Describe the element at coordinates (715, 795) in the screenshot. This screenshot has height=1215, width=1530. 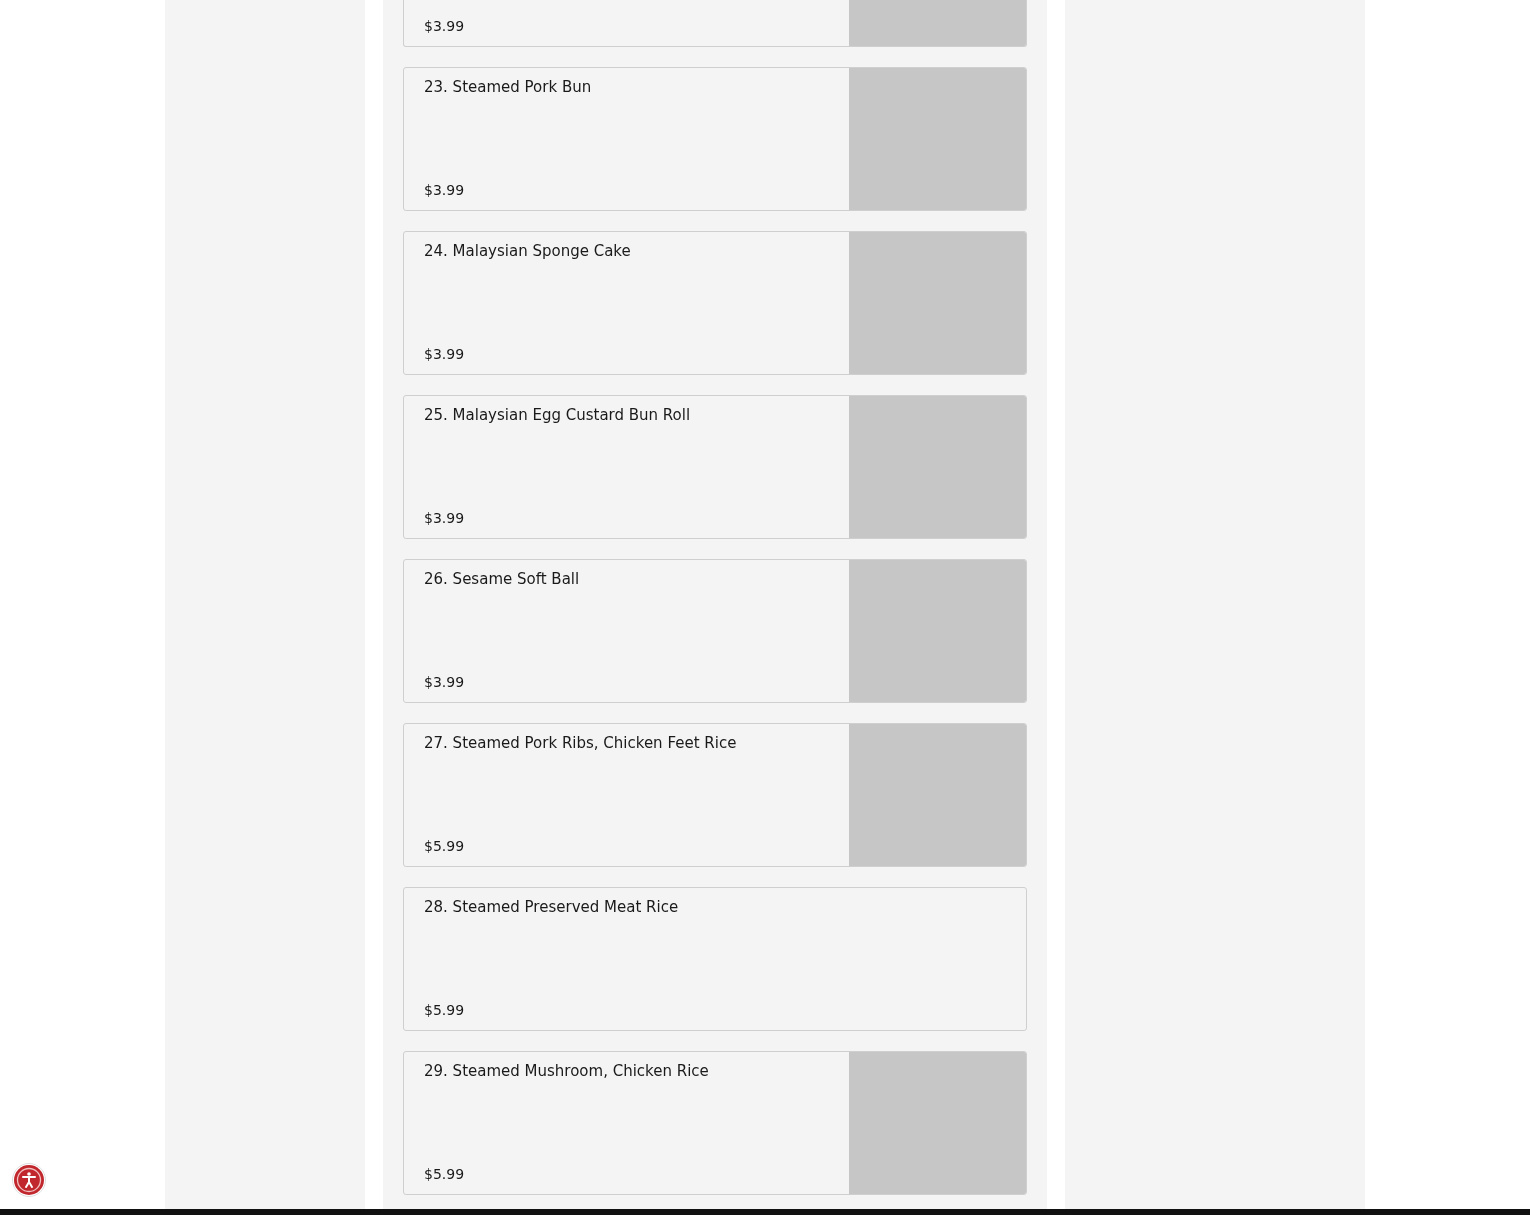
I see `menu-item-card: 27. Steamed Pork Ribs, Chicken Feet Rice $5.99` at that location.